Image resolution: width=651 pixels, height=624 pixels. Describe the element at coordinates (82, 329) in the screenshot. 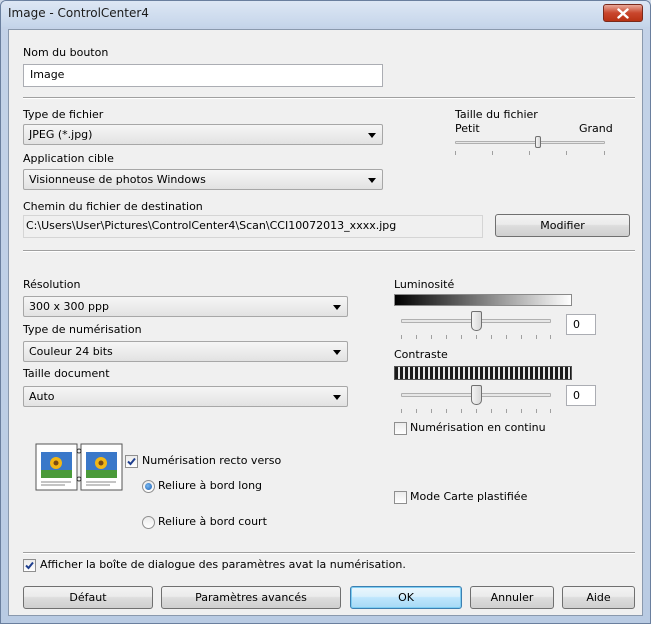

I see `scan-type-label: Type de numérisation` at that location.